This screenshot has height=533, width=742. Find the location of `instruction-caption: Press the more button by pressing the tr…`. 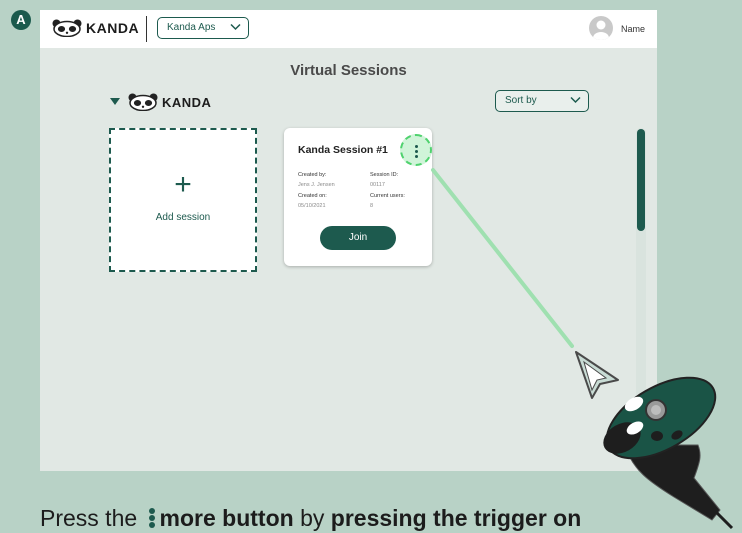

instruction-caption: Press the more button by pressing the tr… is located at coordinates (390, 518).